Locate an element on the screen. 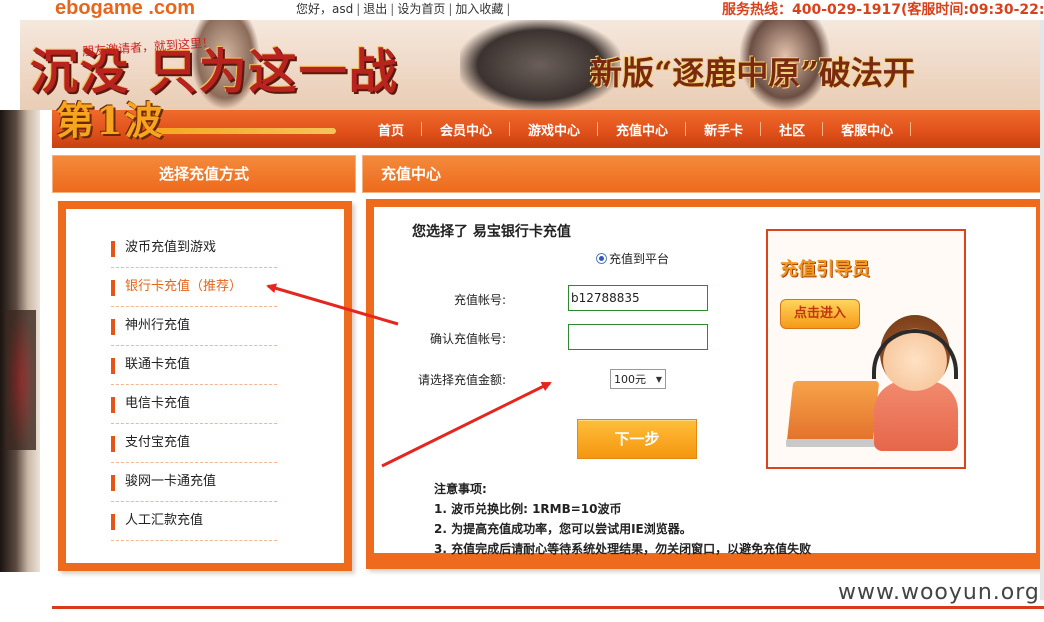 This screenshot has width=1044, height=622. method-bank-card: 银行卡充值（推荐） is located at coordinates (194, 287).